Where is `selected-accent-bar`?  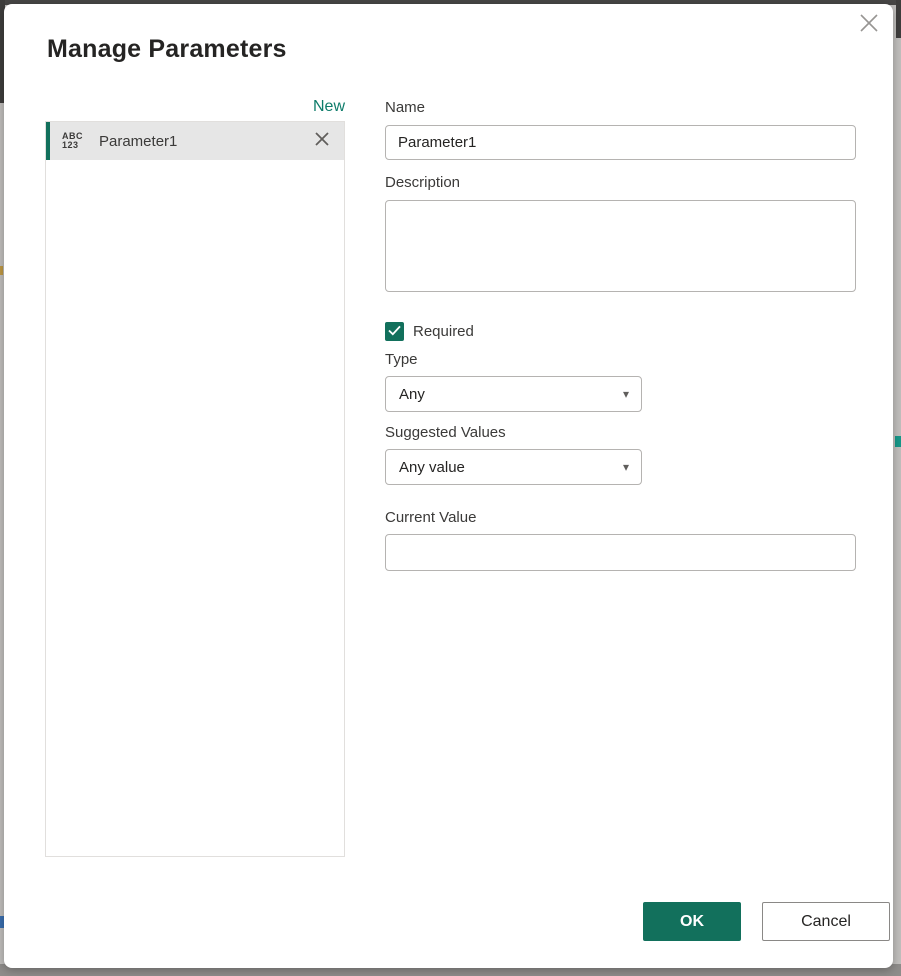
selected-accent-bar is located at coordinates (48, 141).